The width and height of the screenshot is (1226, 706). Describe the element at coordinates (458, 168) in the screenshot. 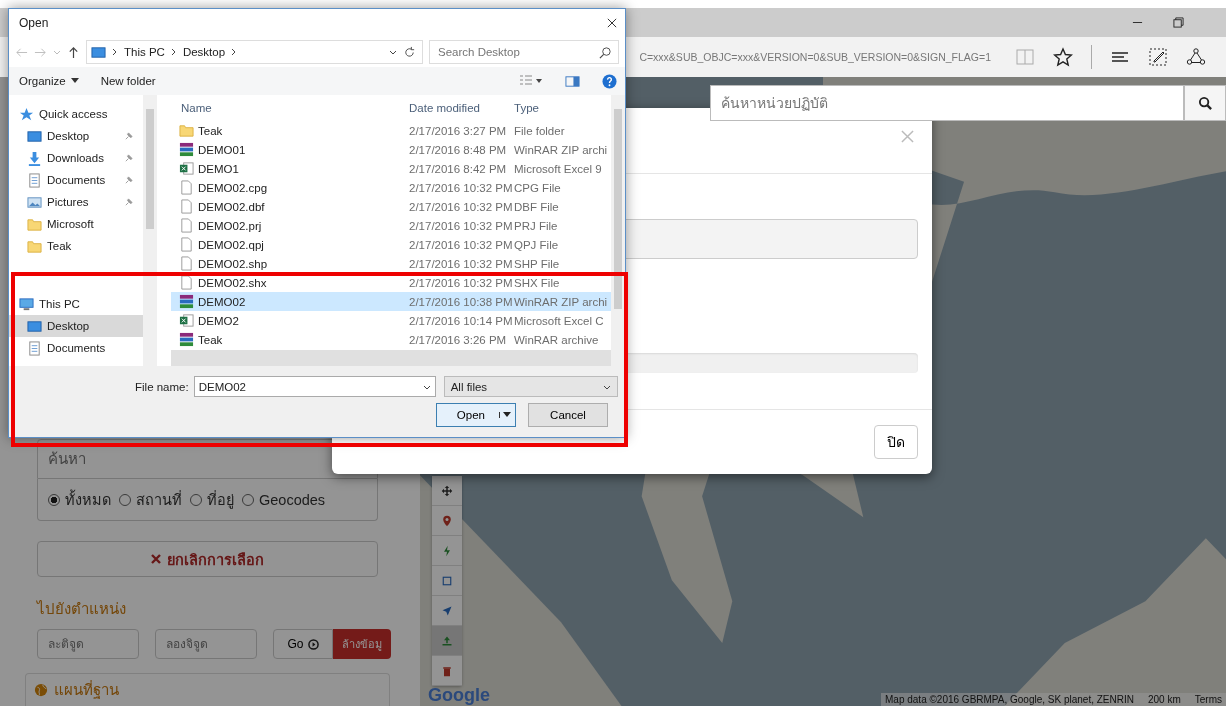

I see `date-cell-text: 2/17/2016 8:42 PM` at that location.